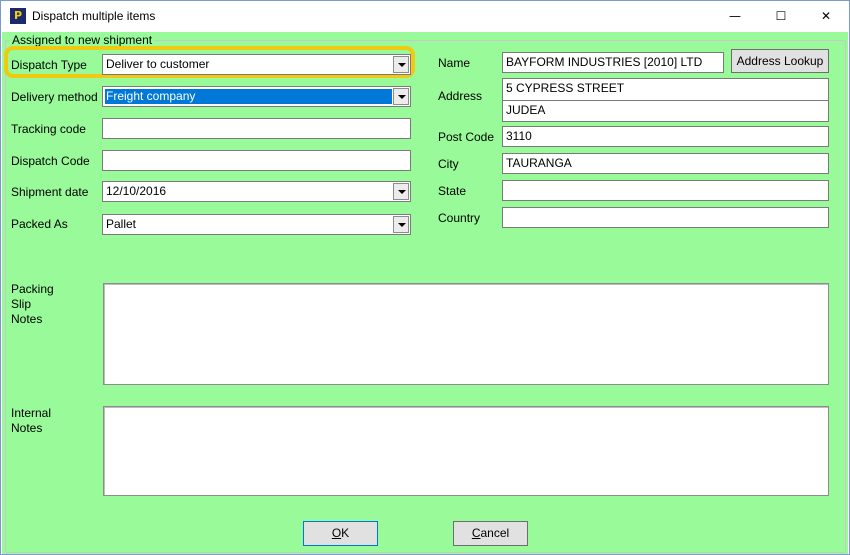 This screenshot has width=850, height=555. Describe the element at coordinates (50, 161) in the screenshot. I see `dispatch-code-label: Dispatch Code` at that location.